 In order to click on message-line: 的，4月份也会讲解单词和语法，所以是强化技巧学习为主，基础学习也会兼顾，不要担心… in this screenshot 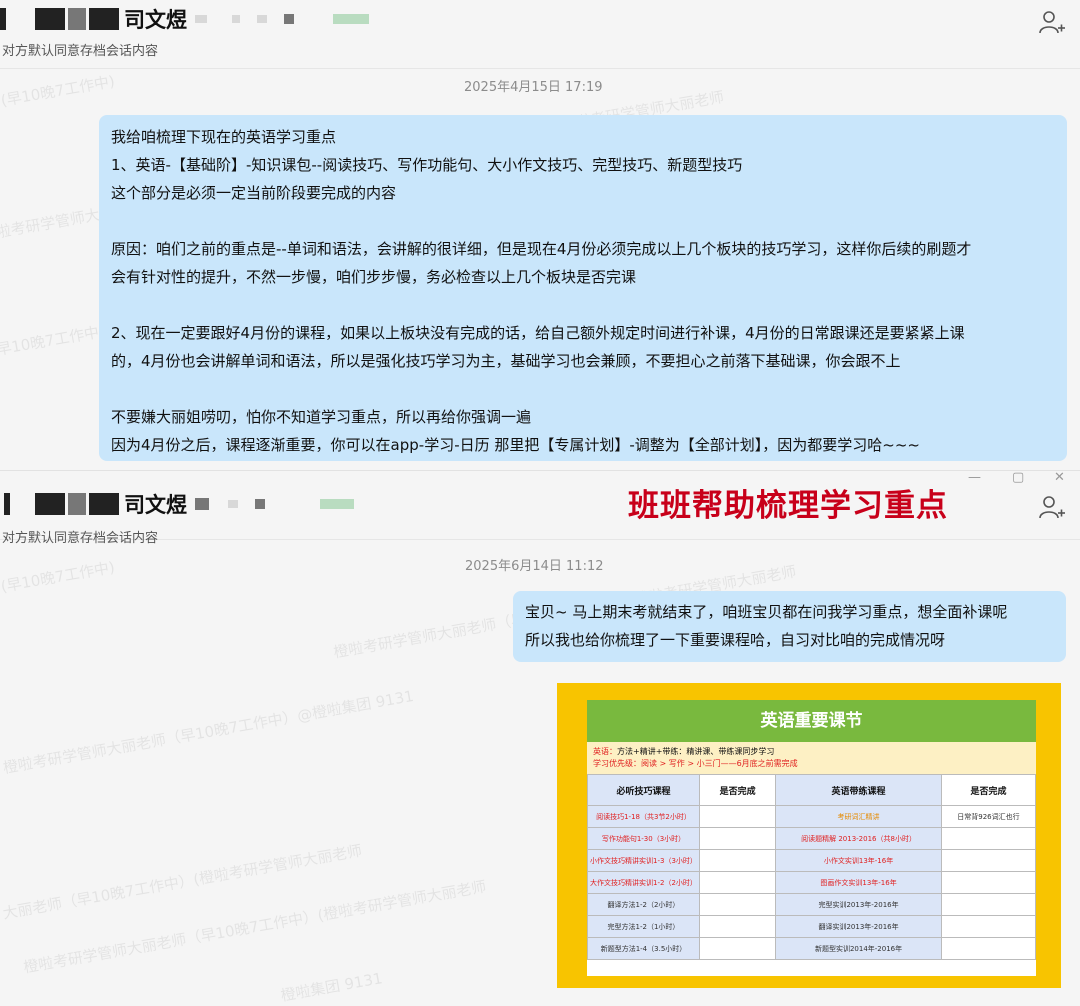, I will do `click(506, 361)`.